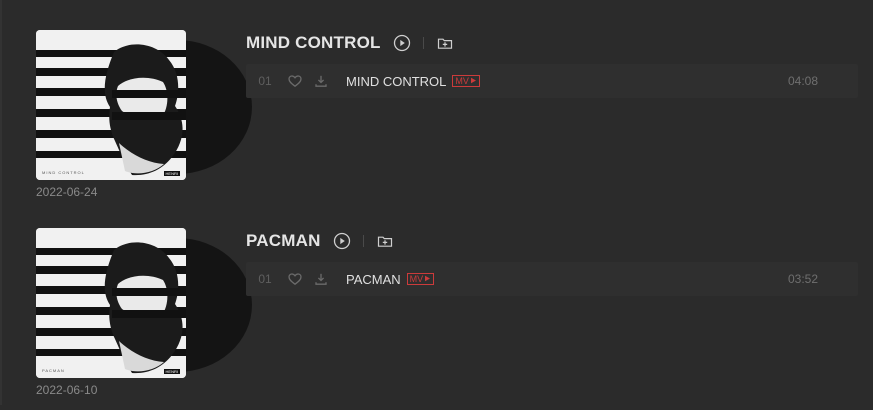  Describe the element at coordinates (396, 81) in the screenshot. I see `track-title: MIND CONTROL` at that location.